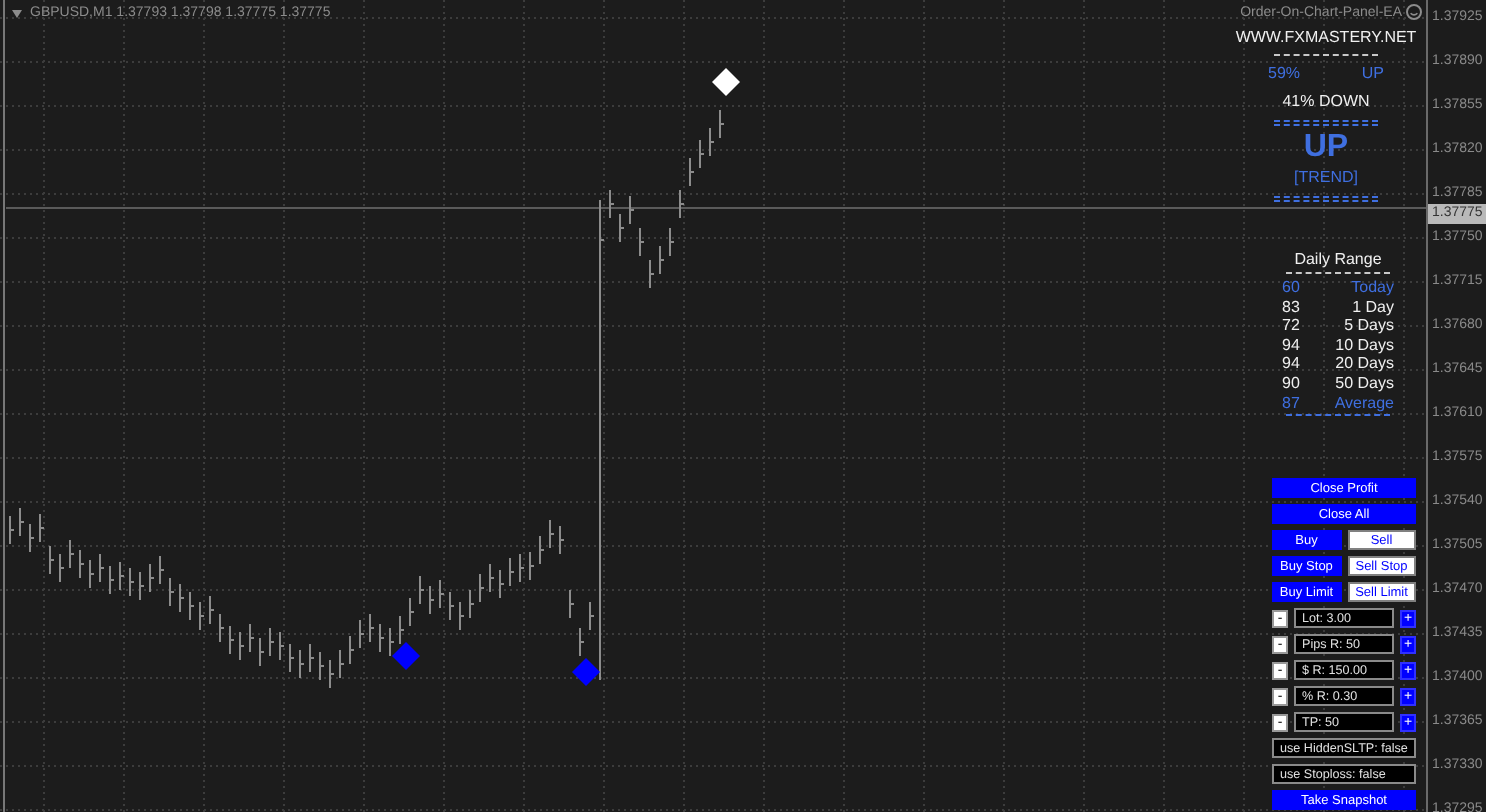 This screenshot has width=1486, height=812. What do you see at coordinates (1291, 383) in the screenshot?
I see `range-value: 90` at bounding box center [1291, 383].